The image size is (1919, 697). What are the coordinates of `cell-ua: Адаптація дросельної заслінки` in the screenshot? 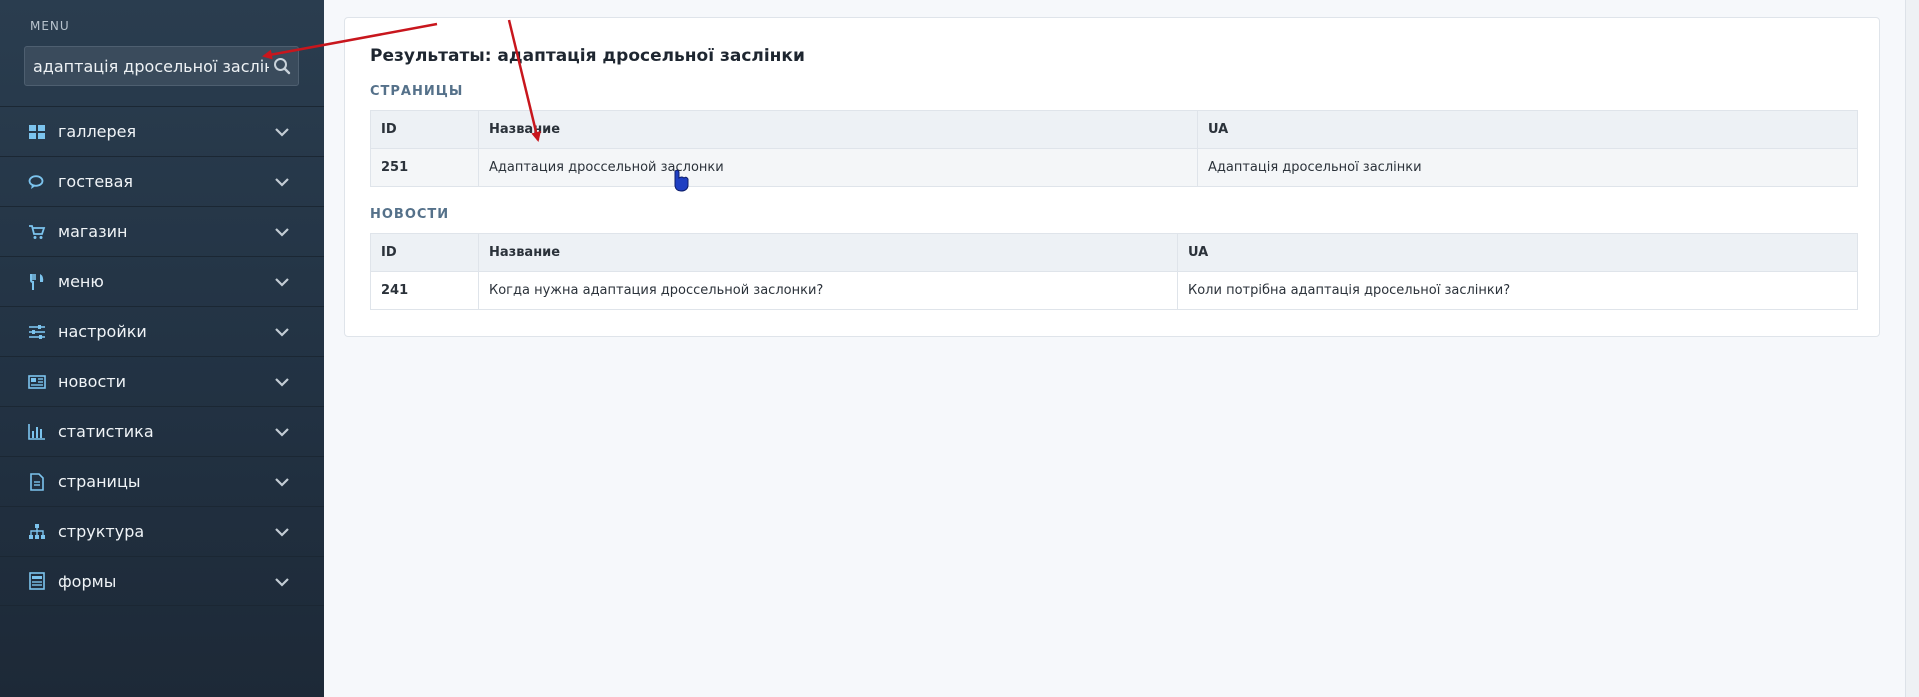 It's located at (1527, 167).